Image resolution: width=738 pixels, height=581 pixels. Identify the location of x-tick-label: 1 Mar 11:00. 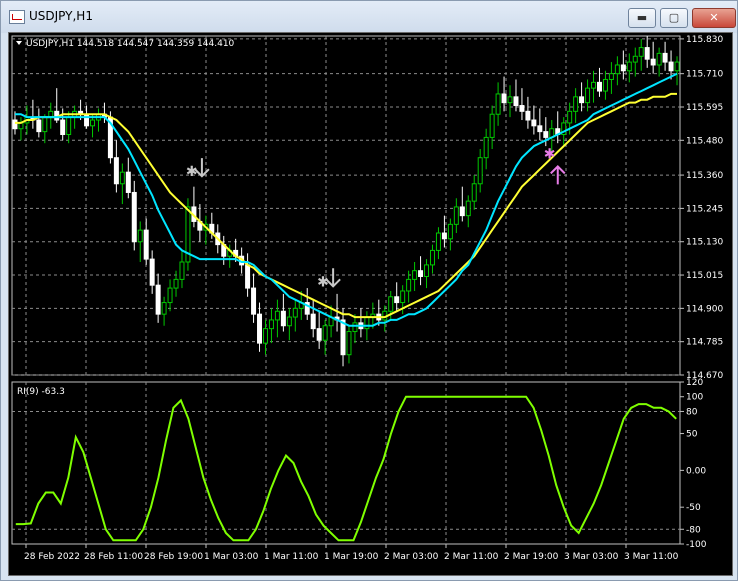
(291, 557).